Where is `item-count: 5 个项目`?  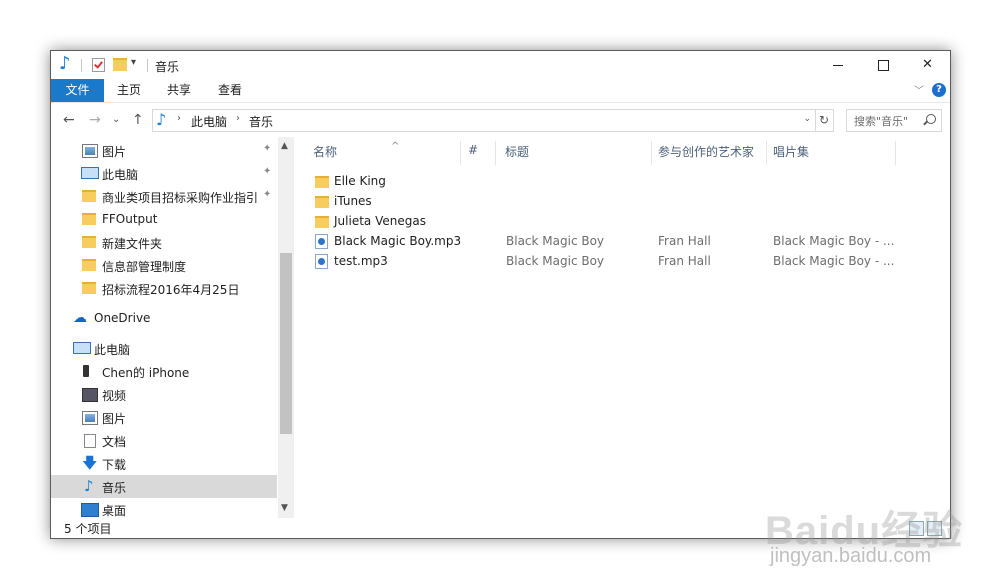
item-count: 5 个项目 is located at coordinates (88, 529).